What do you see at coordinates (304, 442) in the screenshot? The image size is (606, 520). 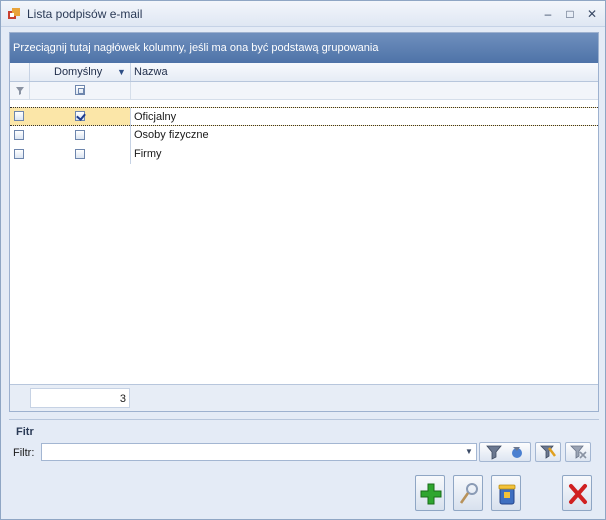 I see `filter-section: Fitr Filtr: ▼` at bounding box center [304, 442].